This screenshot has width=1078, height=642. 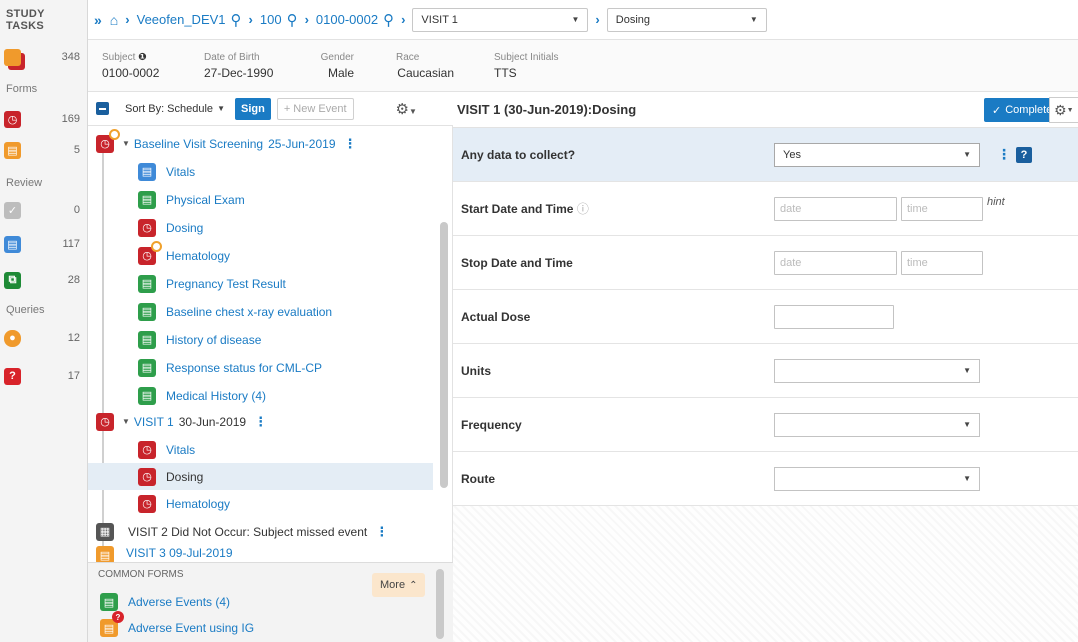 I want to click on event-visit1: ◷ ▼ VISIT 1 30-Jun-2019 ⋮, so click(x=260, y=421).